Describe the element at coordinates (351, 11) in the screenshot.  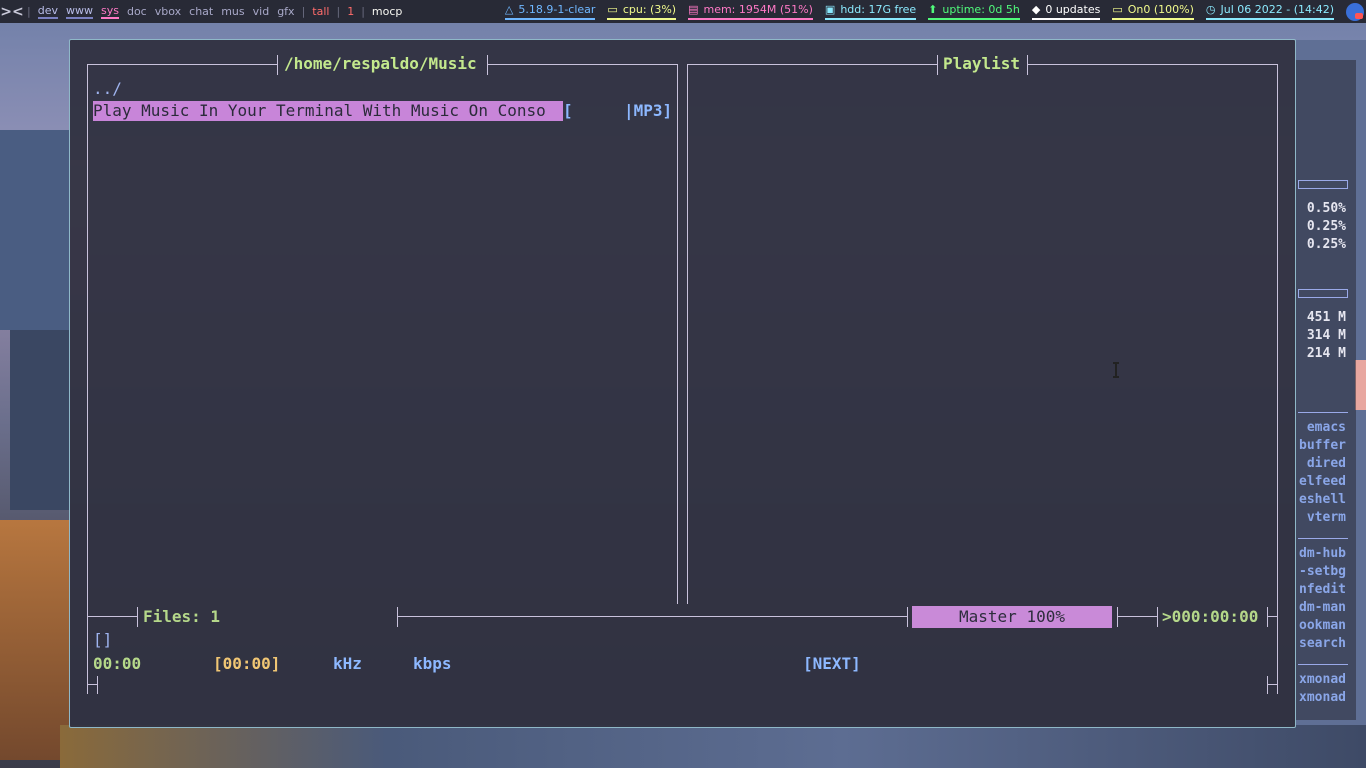
I see `window-count: 1` at that location.